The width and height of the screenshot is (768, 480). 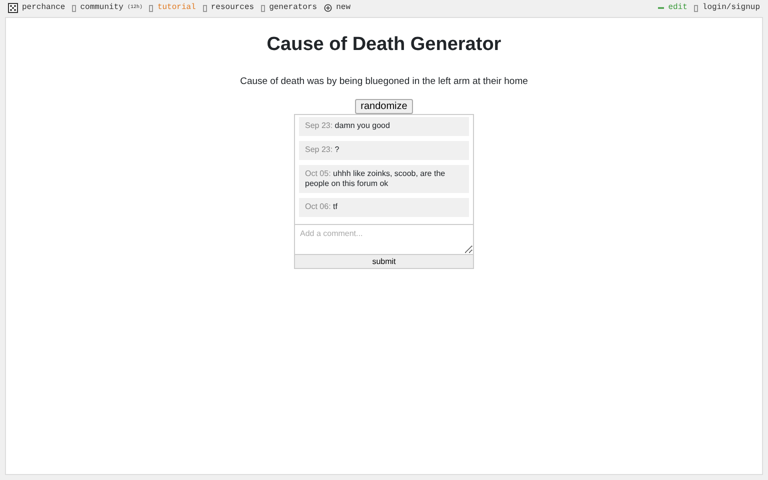 I want to click on comment-text: Sep 23: damn you good, so click(x=347, y=125).